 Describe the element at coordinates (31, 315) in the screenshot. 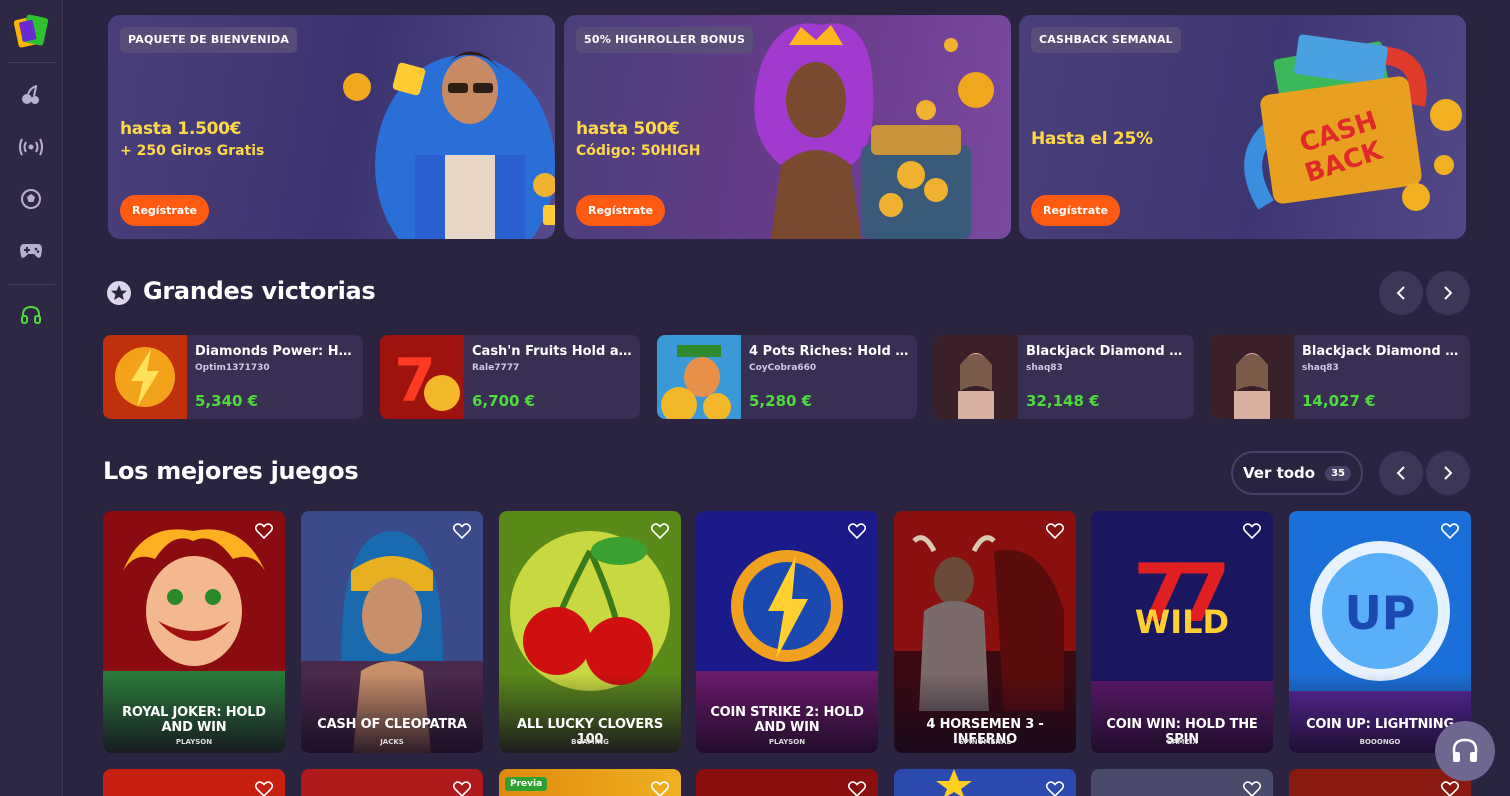

I see `support-headphones-icon` at that location.